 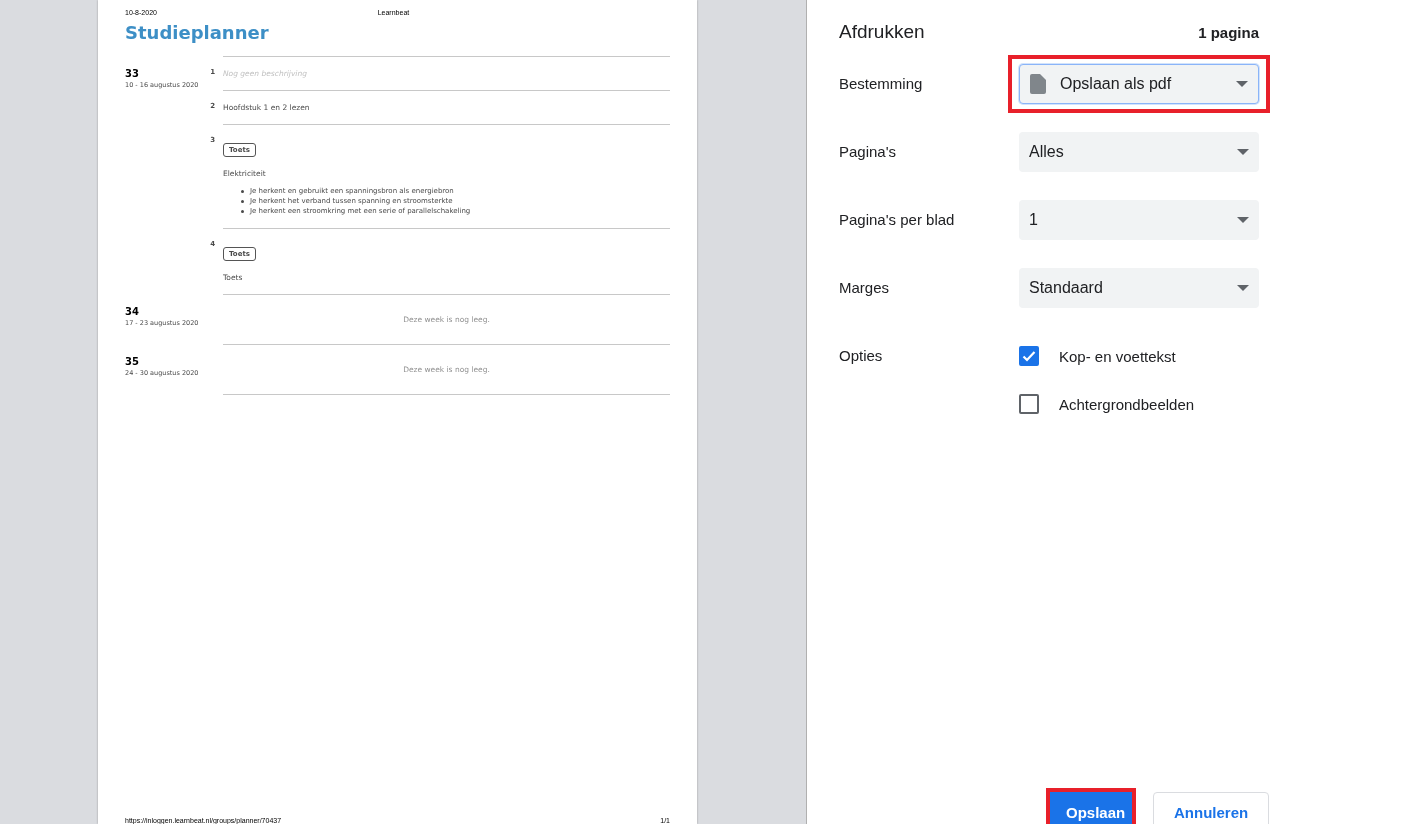 What do you see at coordinates (132, 73) in the screenshot?
I see `week-number: 33` at bounding box center [132, 73].